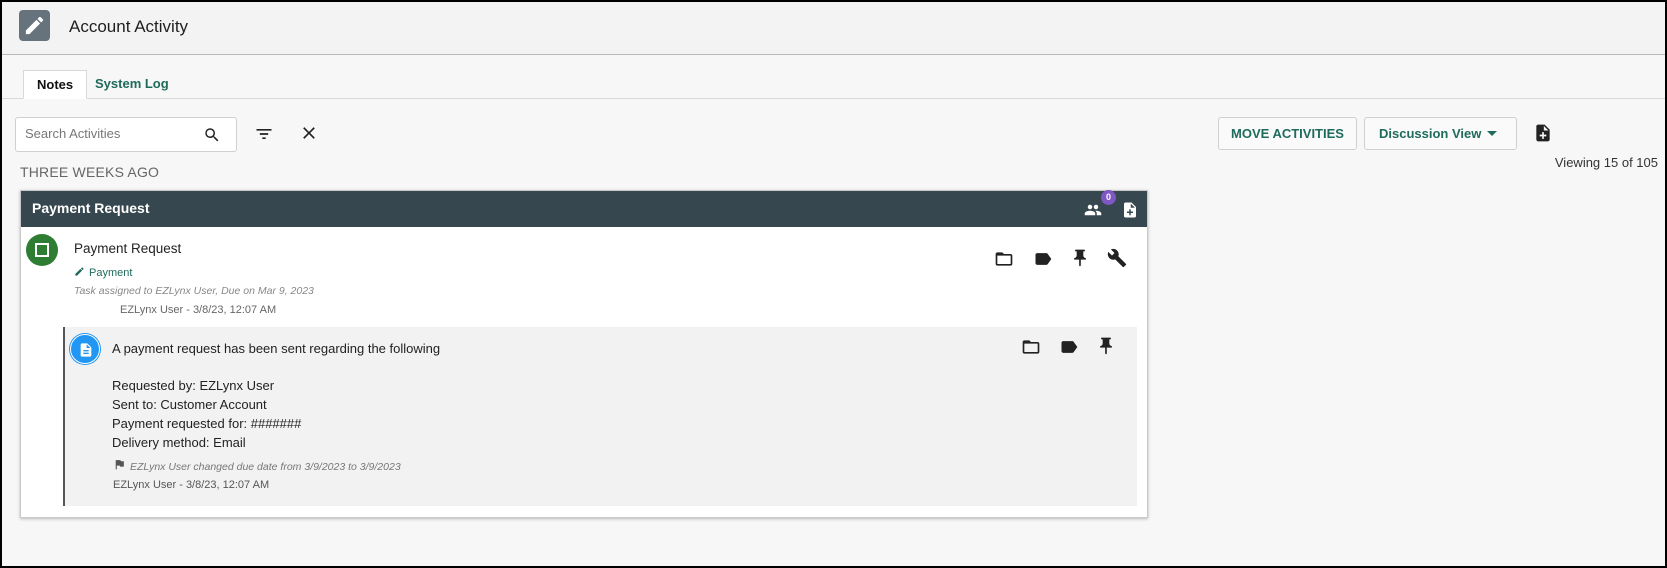  I want to click on participants-count-badge: 0, so click(1108, 197).